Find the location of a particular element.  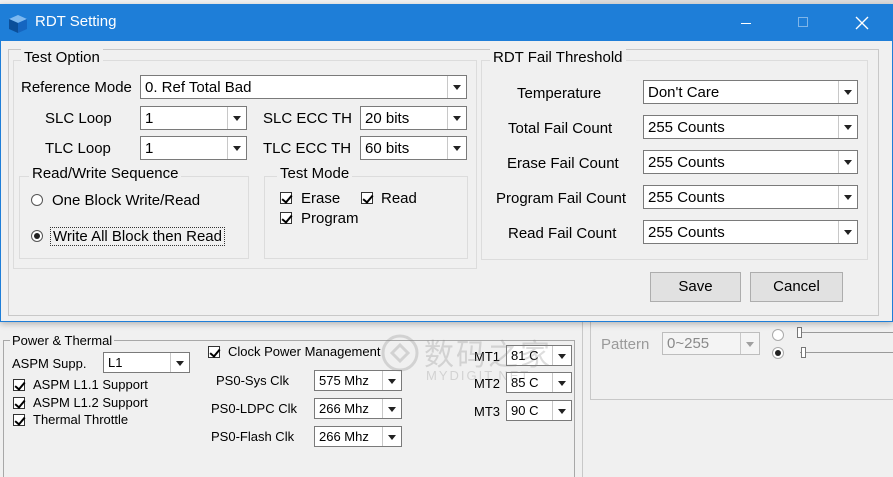

aspm-select: L1 is located at coordinates (146, 362).